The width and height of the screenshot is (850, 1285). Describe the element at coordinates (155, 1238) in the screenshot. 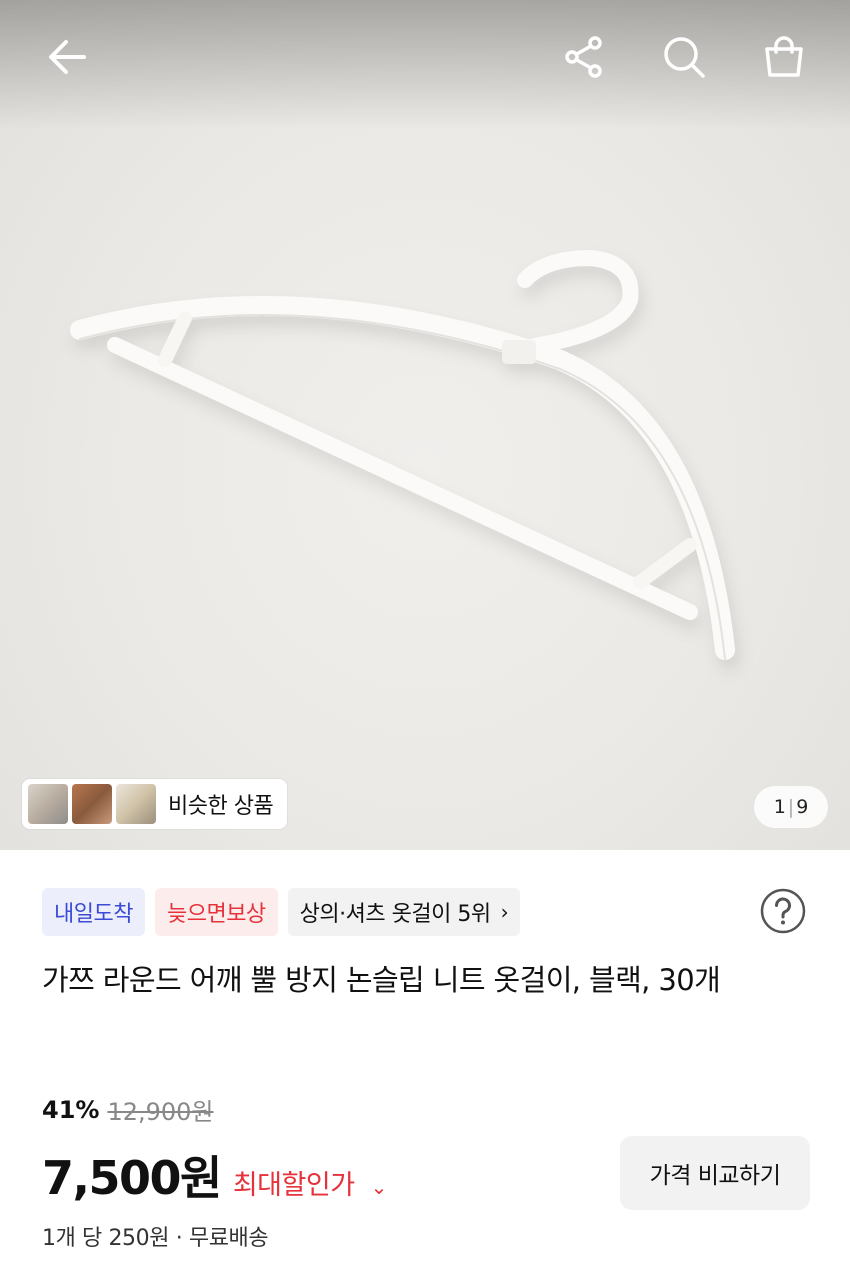

I see `unit-price-shipping: 1개 당 250원 · 무료배송` at that location.